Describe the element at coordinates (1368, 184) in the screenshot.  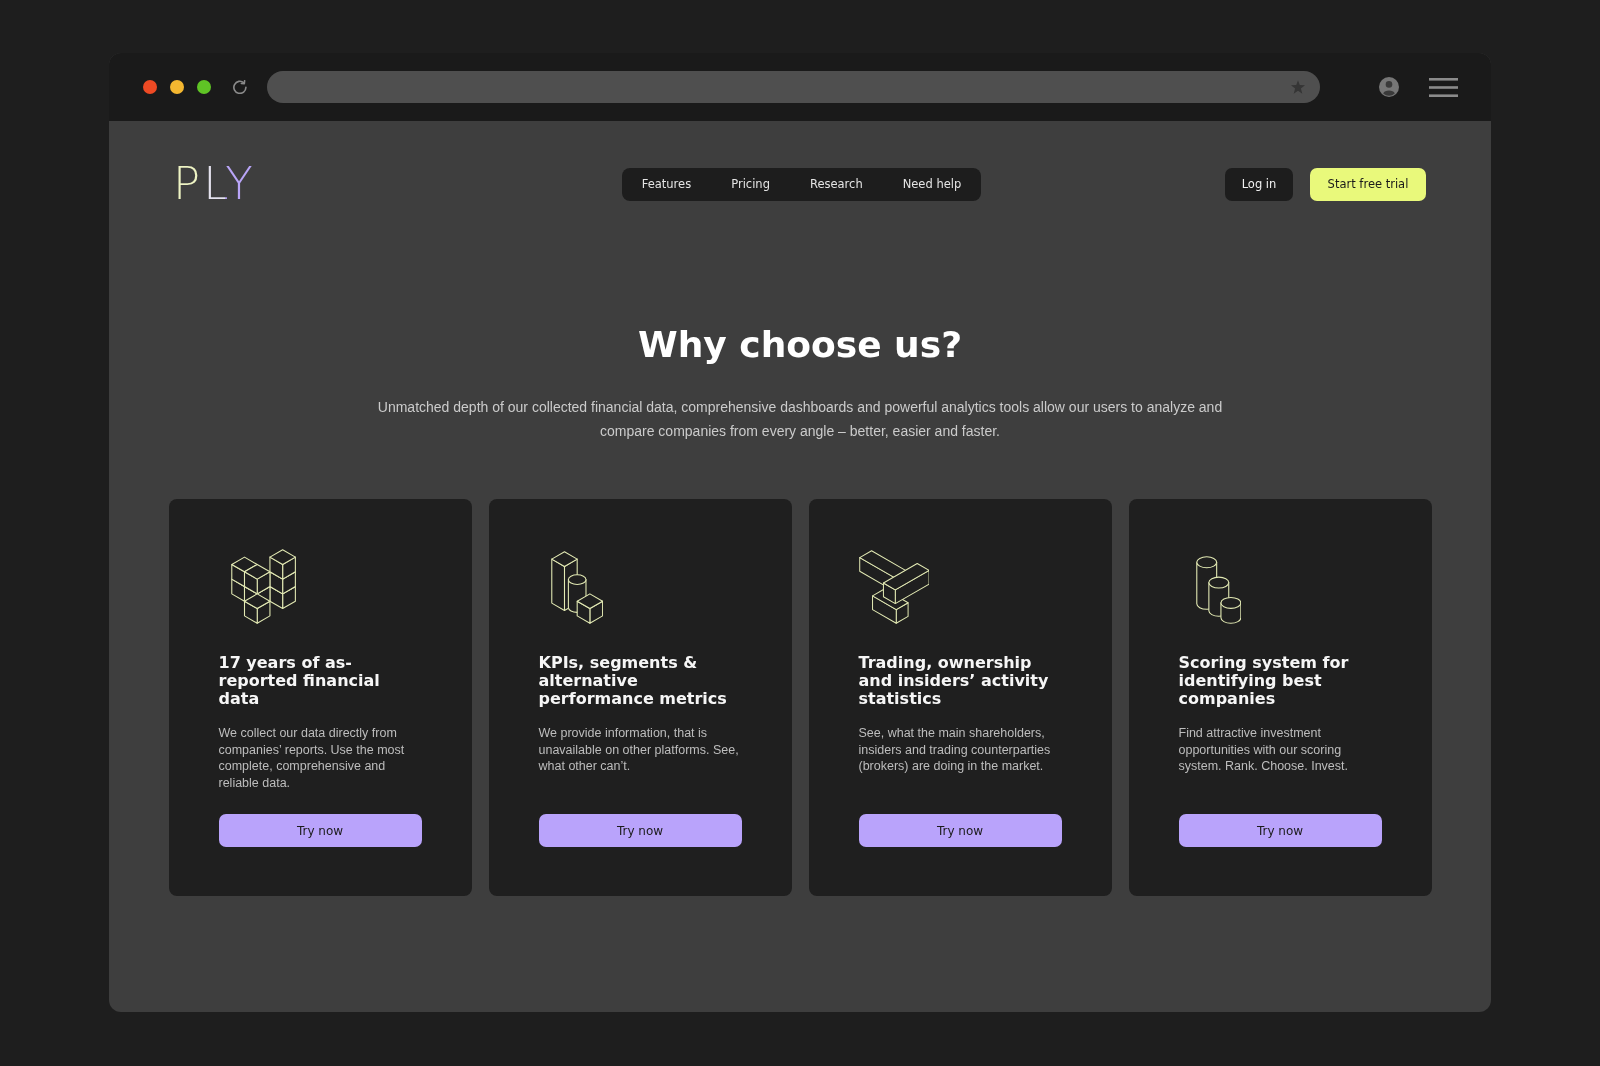
I see `start-trial-button: Start free trial` at that location.